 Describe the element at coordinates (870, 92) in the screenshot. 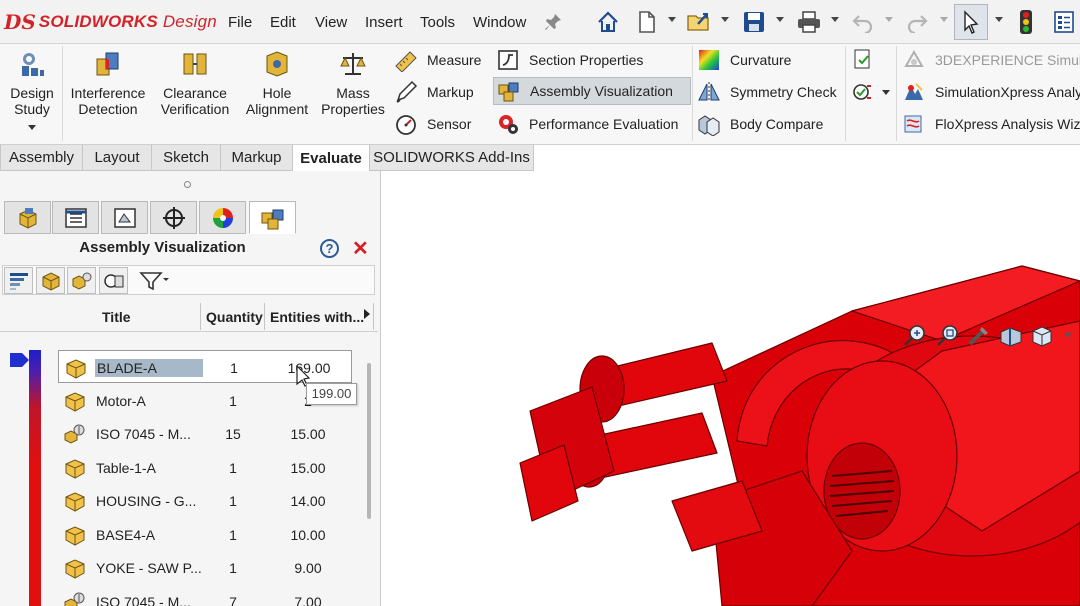

I see `compare-tool-button` at that location.